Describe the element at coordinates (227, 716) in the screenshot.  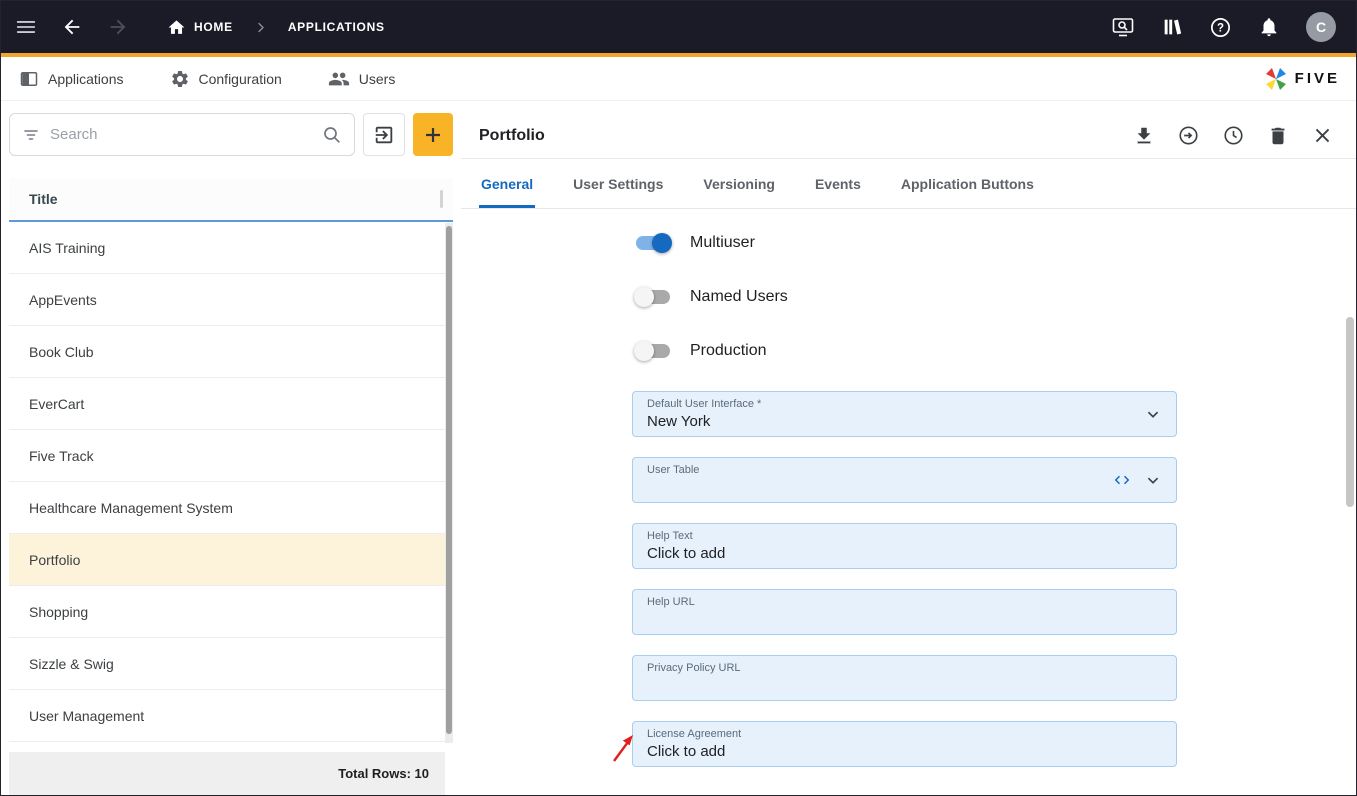
I see `list-item: User Management` at that location.